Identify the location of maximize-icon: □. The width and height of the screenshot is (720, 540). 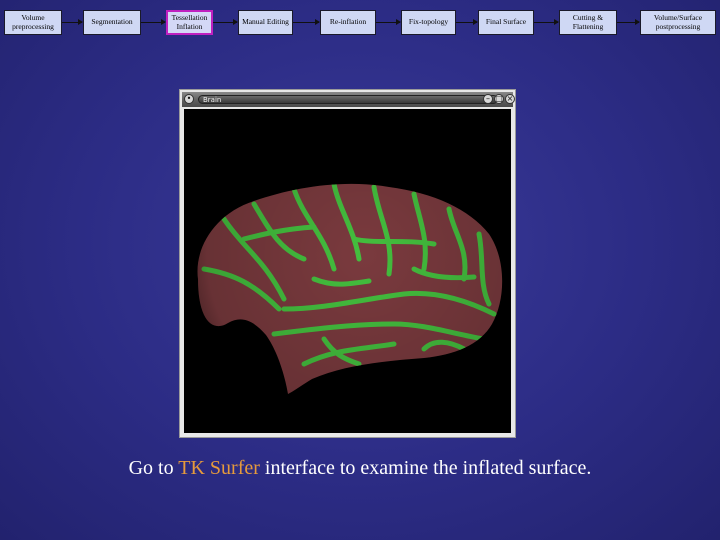
(499, 99).